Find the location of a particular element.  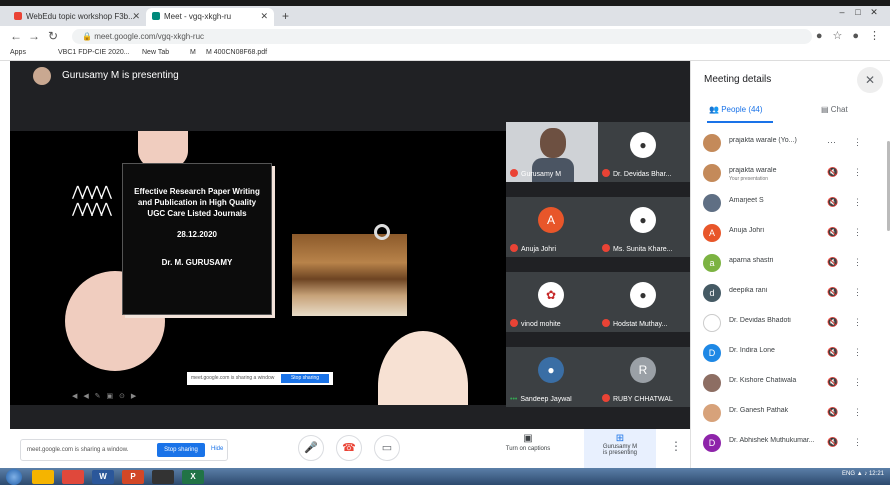

captions-icon: ▣ is located at coordinates (528, 438).